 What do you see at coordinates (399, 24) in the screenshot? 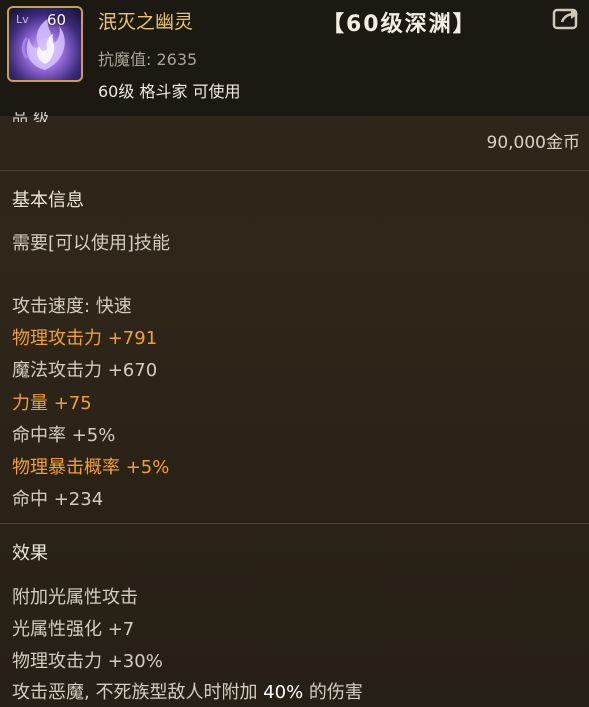
I see `grade-tag: 【60级深渊】` at bounding box center [399, 24].